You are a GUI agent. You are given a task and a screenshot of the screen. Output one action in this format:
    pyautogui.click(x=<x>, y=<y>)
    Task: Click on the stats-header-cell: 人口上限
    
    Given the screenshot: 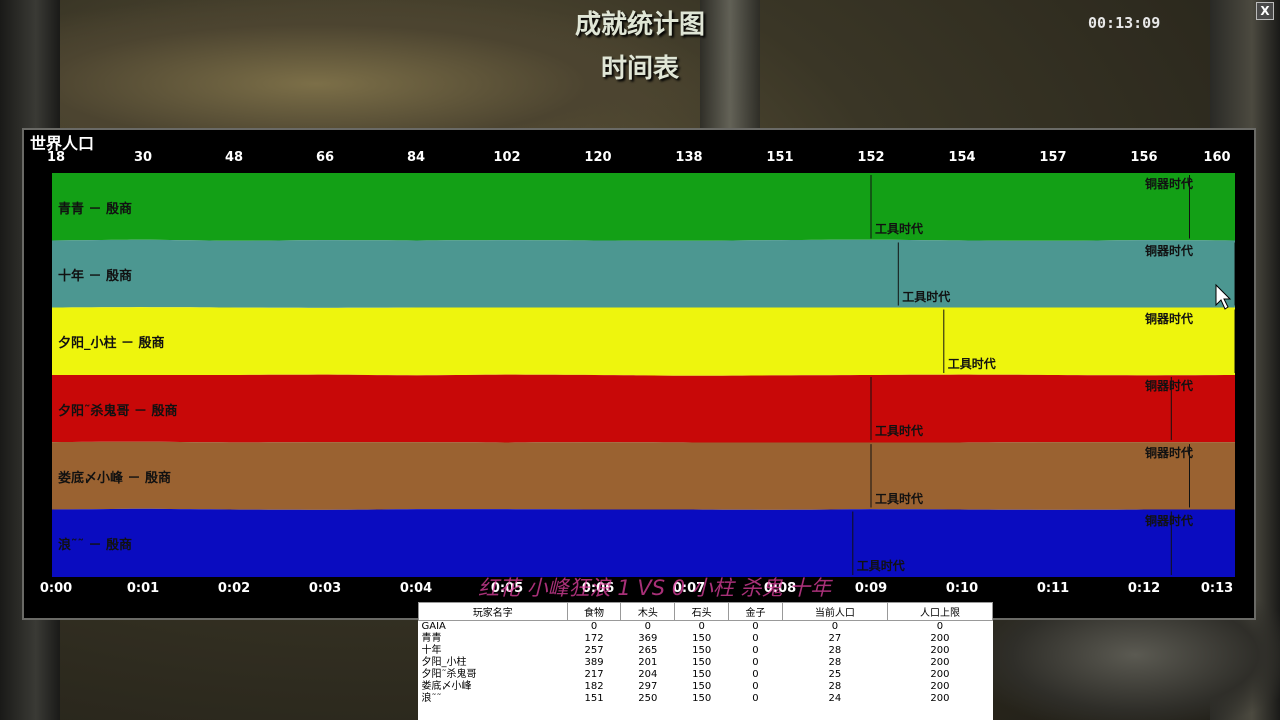 What is the action you would take?
    pyautogui.click(x=940, y=611)
    